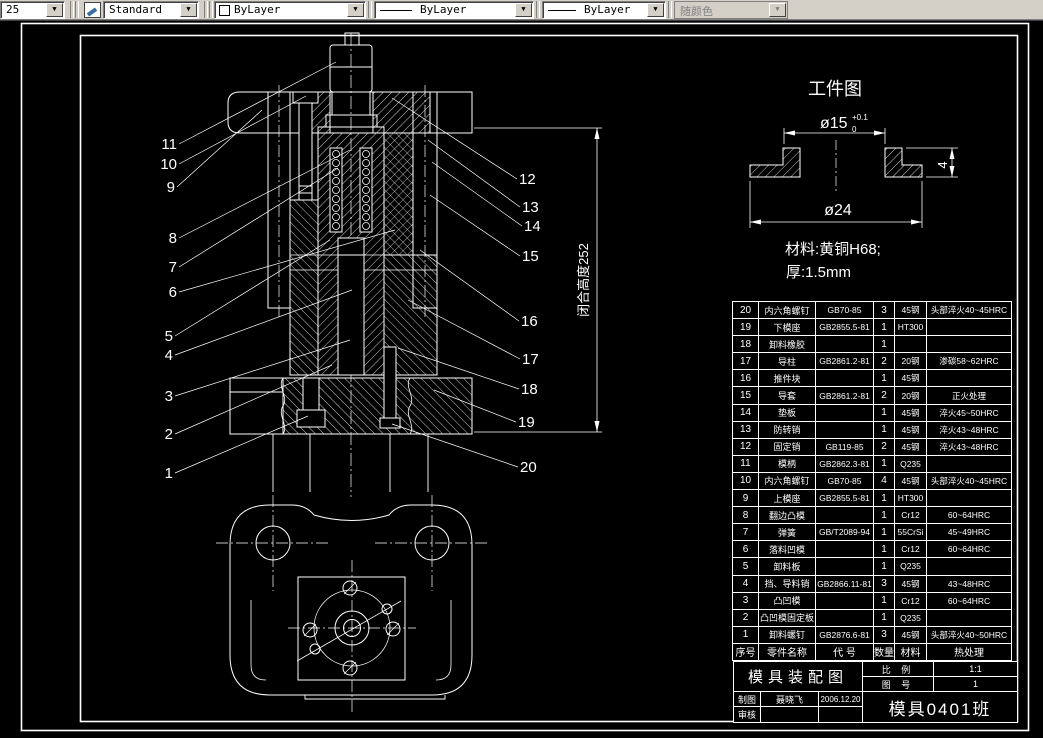  Describe the element at coordinates (844, 446) in the screenshot. I see `bom-cell: GB119-85` at that location.